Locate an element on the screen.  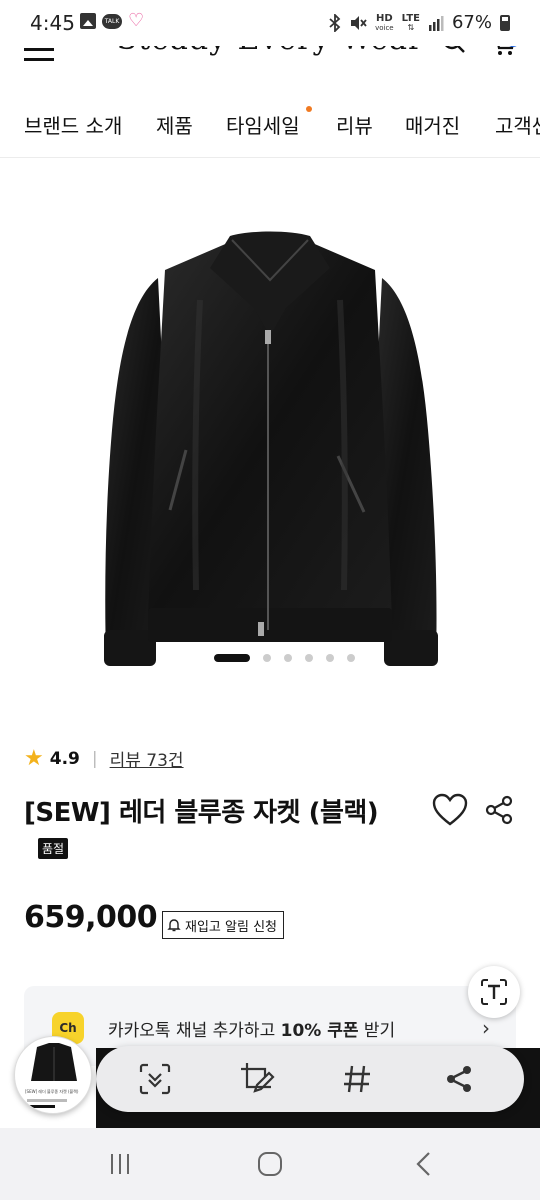
status-time: 4:45 is located at coordinates (52, 23).